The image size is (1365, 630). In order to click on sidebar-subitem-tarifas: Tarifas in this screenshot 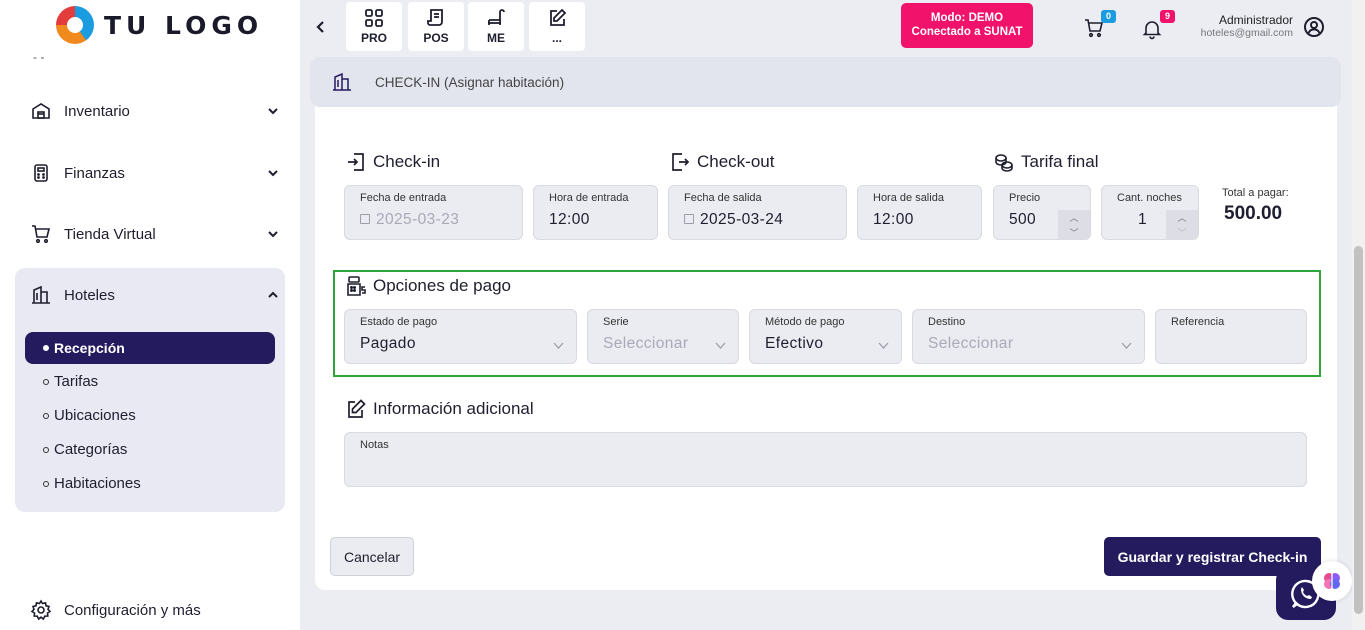, I will do `click(70, 381)`.